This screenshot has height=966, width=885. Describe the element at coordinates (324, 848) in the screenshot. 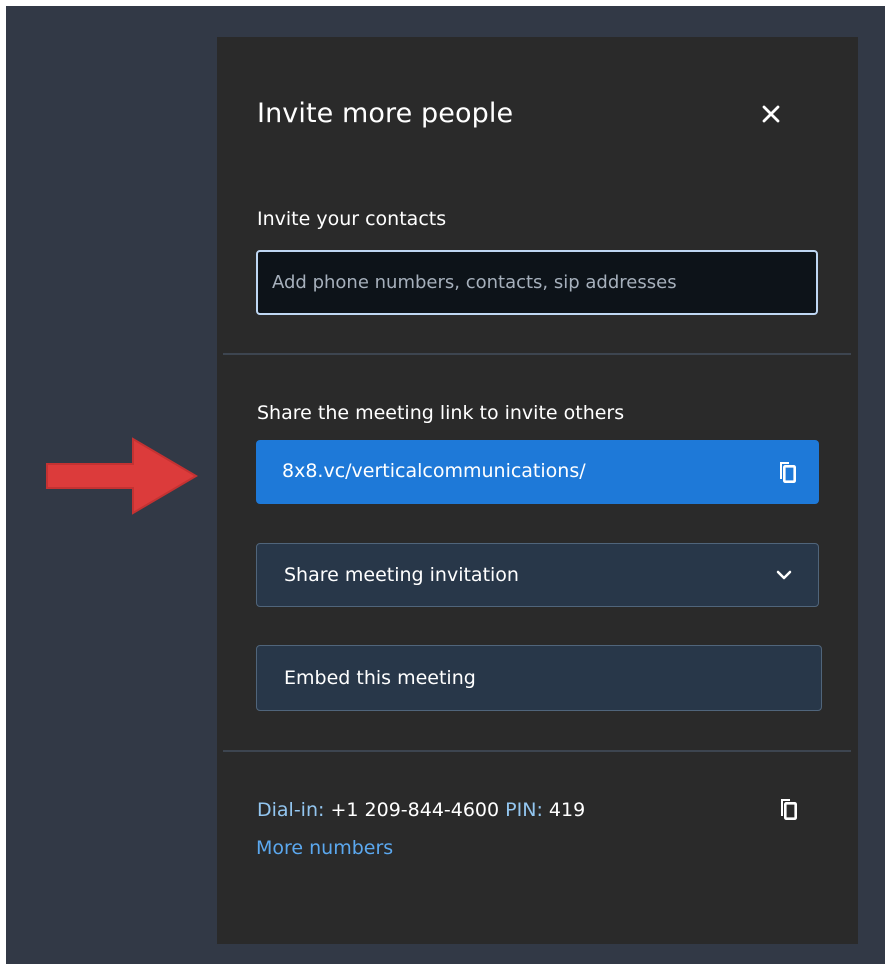

I see `more-numbers-link: More numbers` at that location.